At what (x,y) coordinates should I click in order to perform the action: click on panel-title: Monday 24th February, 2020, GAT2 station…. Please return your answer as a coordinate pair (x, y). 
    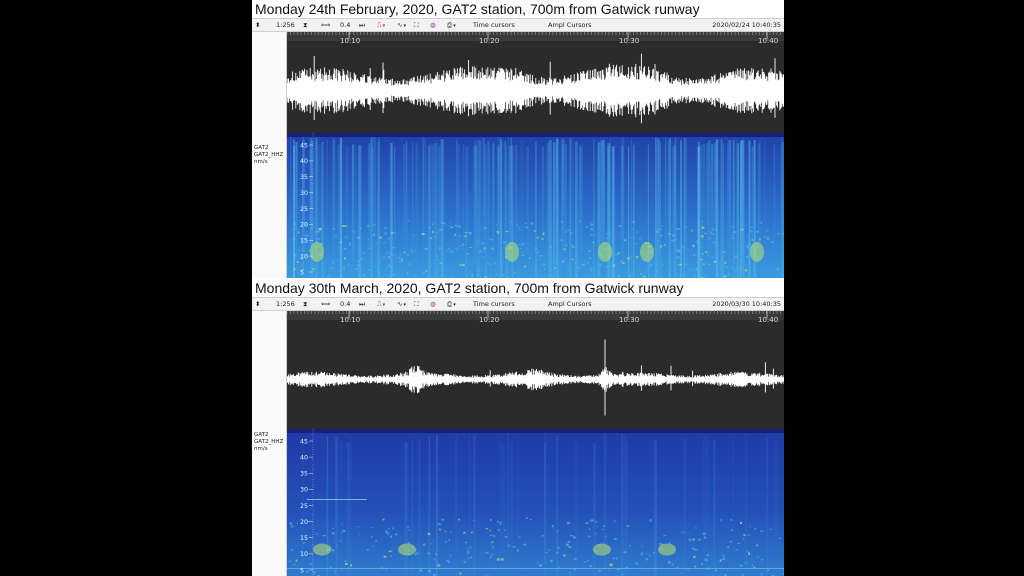
    Looking at the image, I should click on (477, 9).